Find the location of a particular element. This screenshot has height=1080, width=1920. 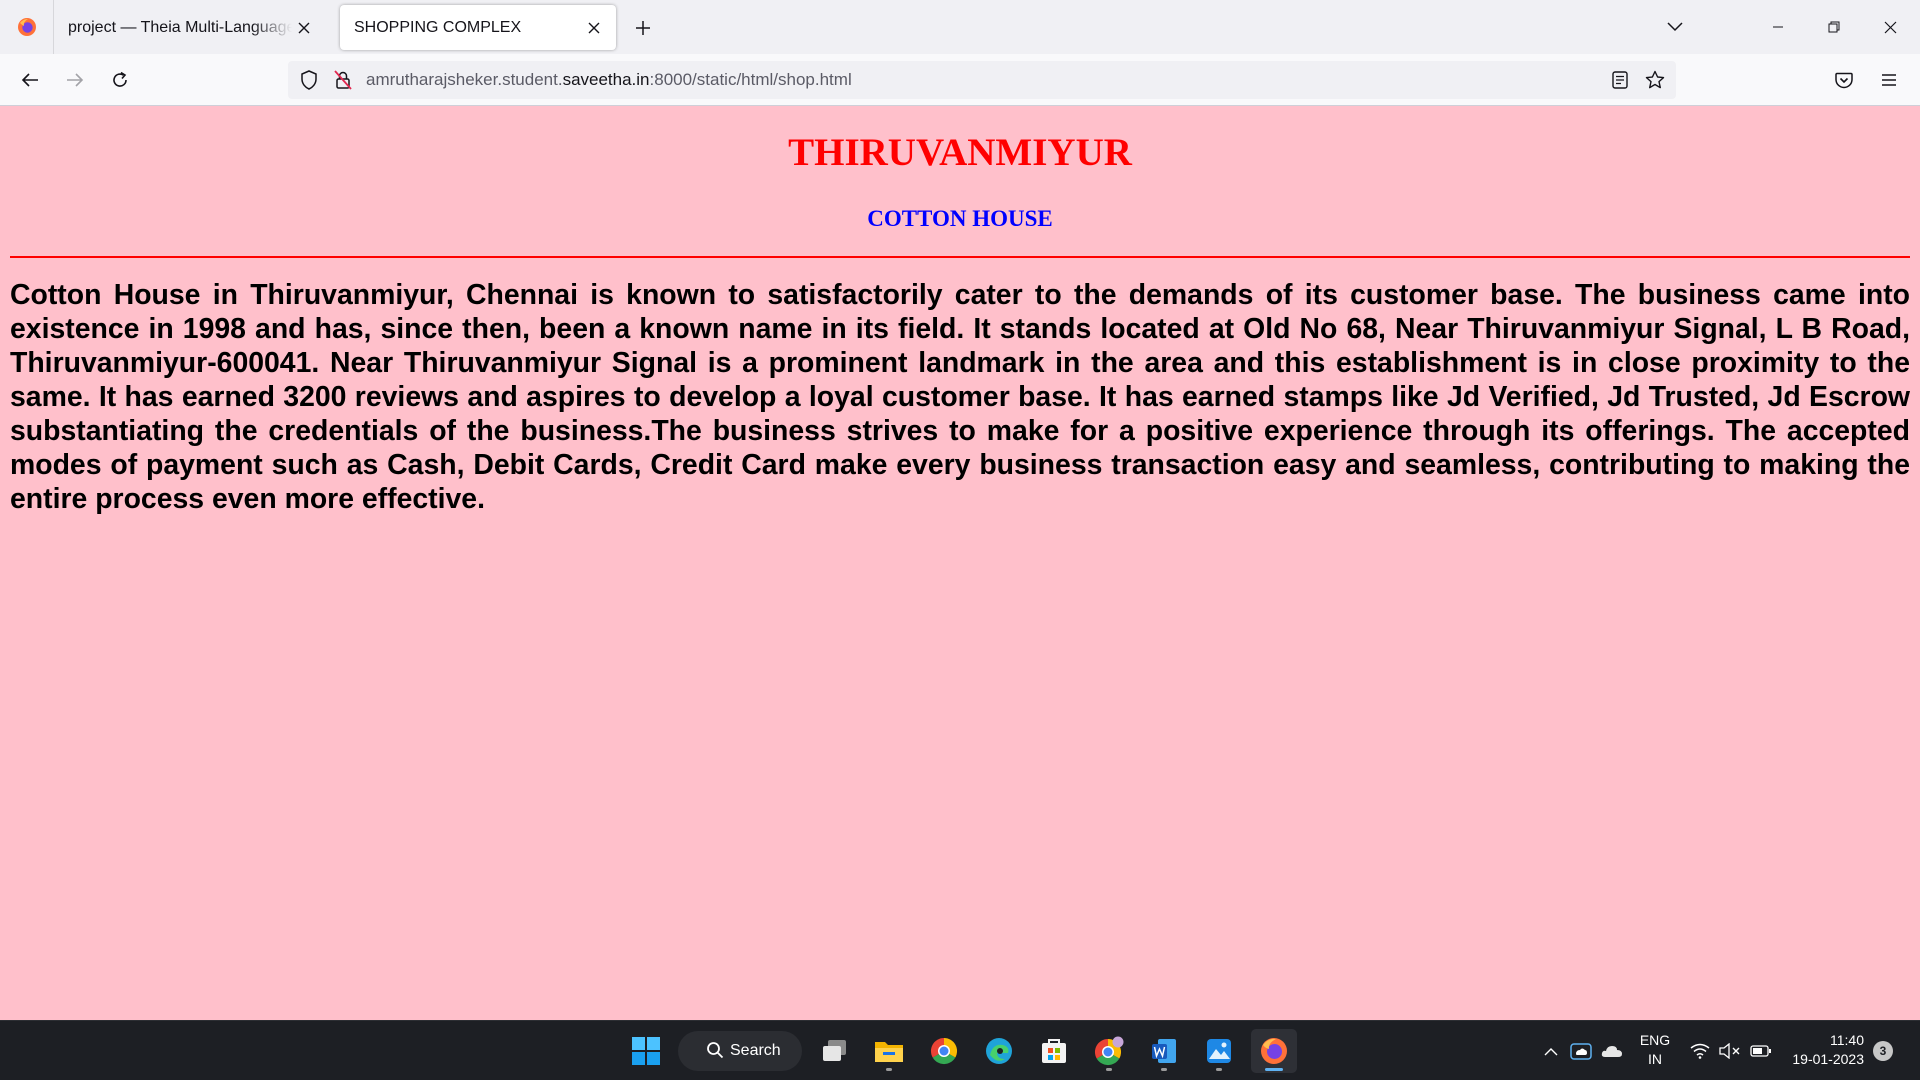

reader-view-icon is located at coordinates (1620, 80).